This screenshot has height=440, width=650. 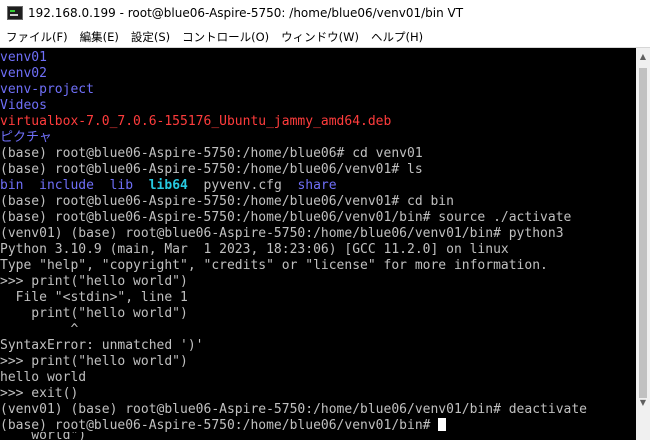 I want to click on menu-settings: 設定(S), so click(x=150, y=37).